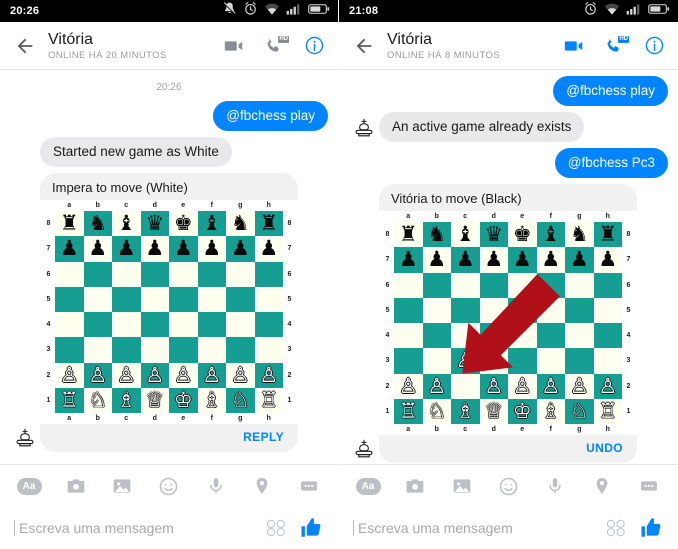  What do you see at coordinates (508, 486) in the screenshot?
I see `emoji-button` at bounding box center [508, 486].